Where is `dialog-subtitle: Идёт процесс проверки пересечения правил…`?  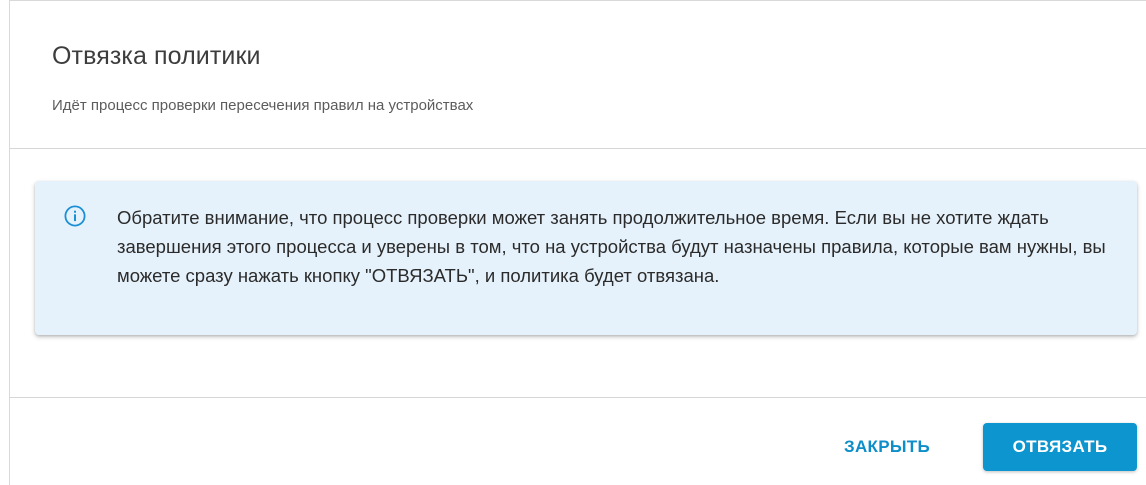
dialog-subtitle: Идёт процесс проверки пересечения правил… is located at coordinates (263, 105).